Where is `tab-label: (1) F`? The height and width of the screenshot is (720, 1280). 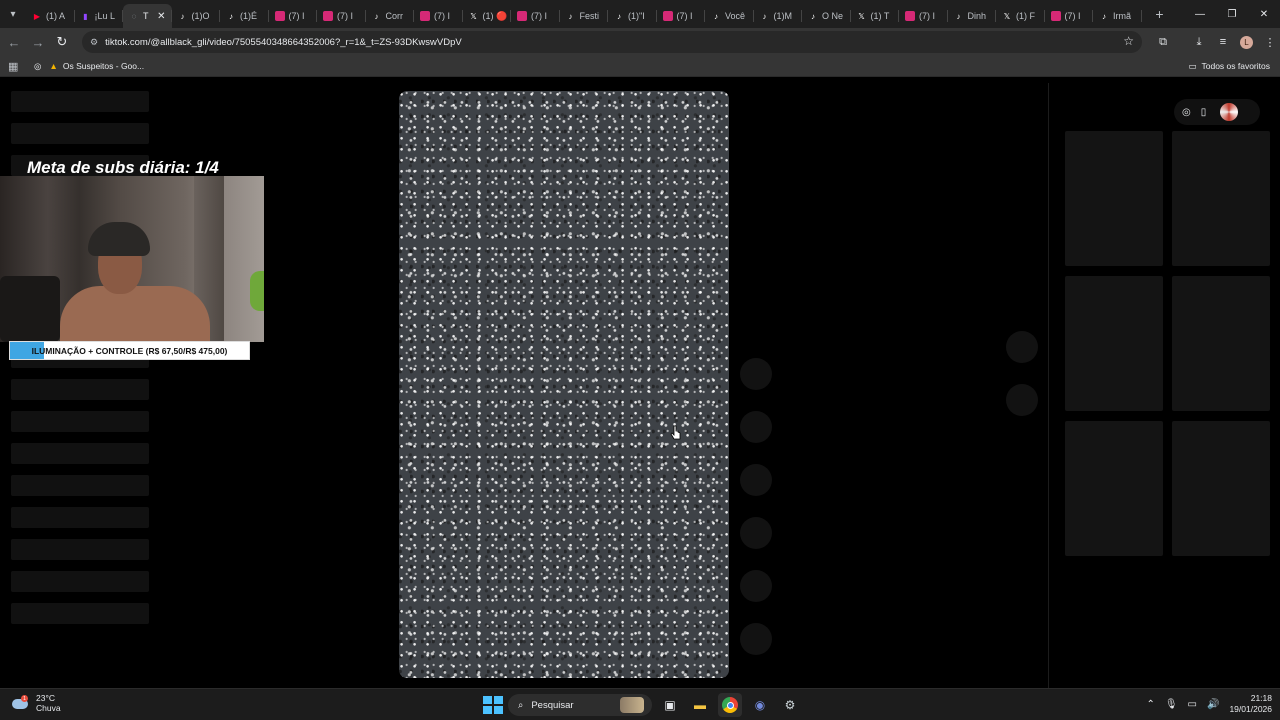 tab-label: (1) F is located at coordinates (1025, 16).